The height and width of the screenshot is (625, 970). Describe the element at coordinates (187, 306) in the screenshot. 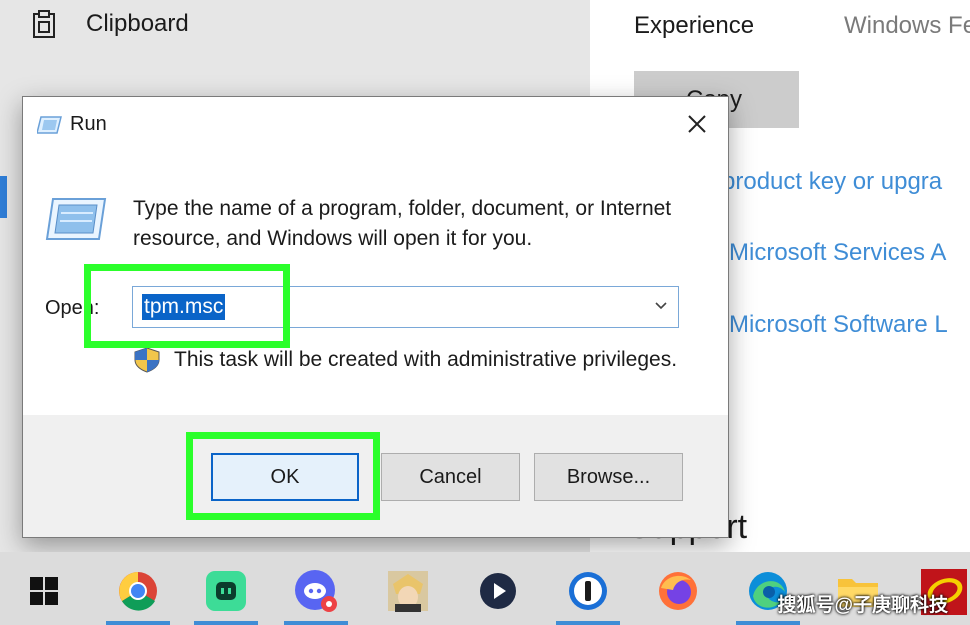

I see `highlight-open-field` at that location.